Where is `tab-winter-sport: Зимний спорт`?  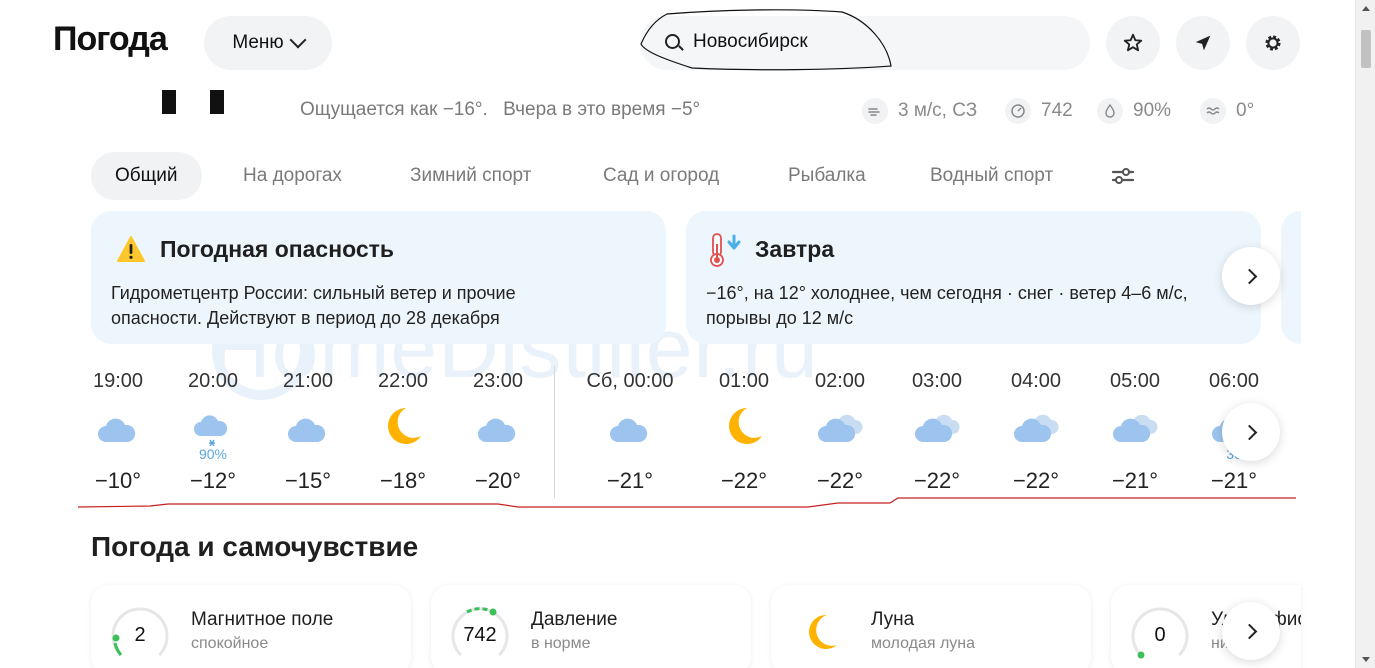 tab-winter-sport: Зимний спорт is located at coordinates (470, 176).